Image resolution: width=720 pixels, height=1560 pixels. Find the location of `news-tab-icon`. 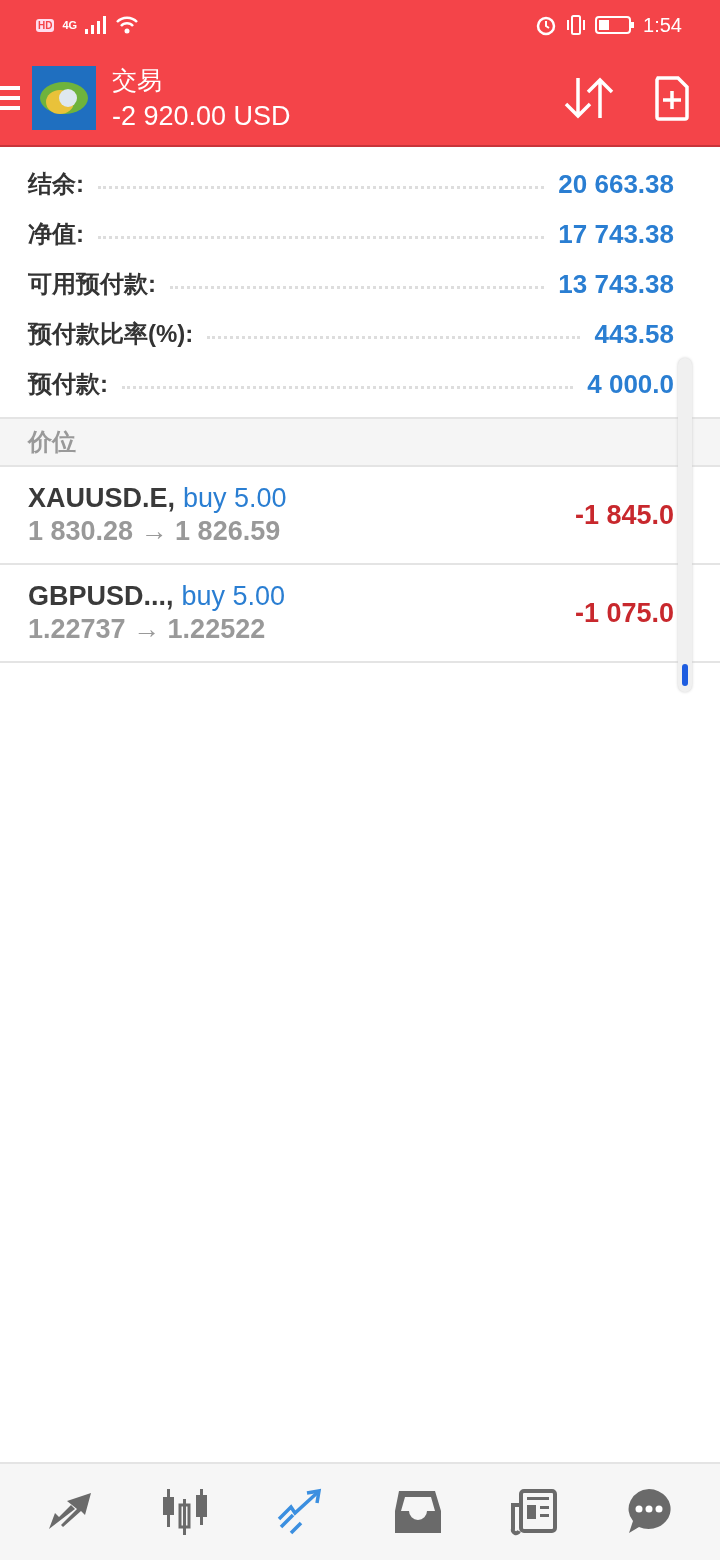

news-tab-icon is located at coordinates (534, 1512).